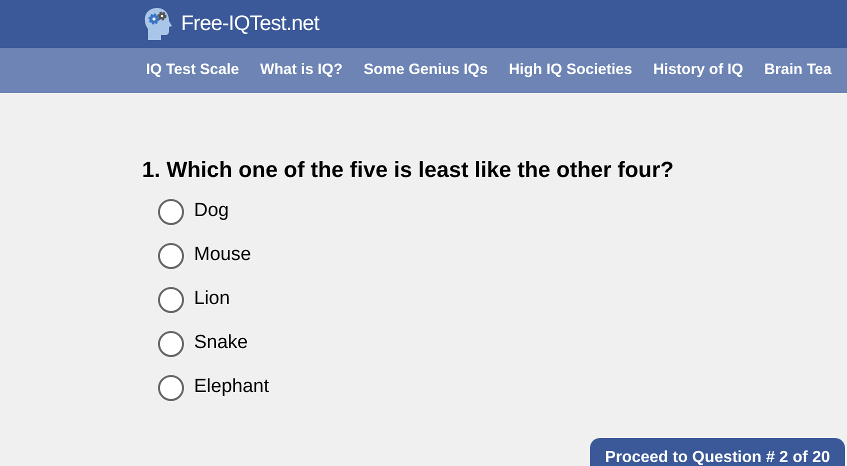 The width and height of the screenshot is (847, 466). Describe the element at coordinates (570, 70) in the screenshot. I see `nav-link: High IQ Societies` at that location.